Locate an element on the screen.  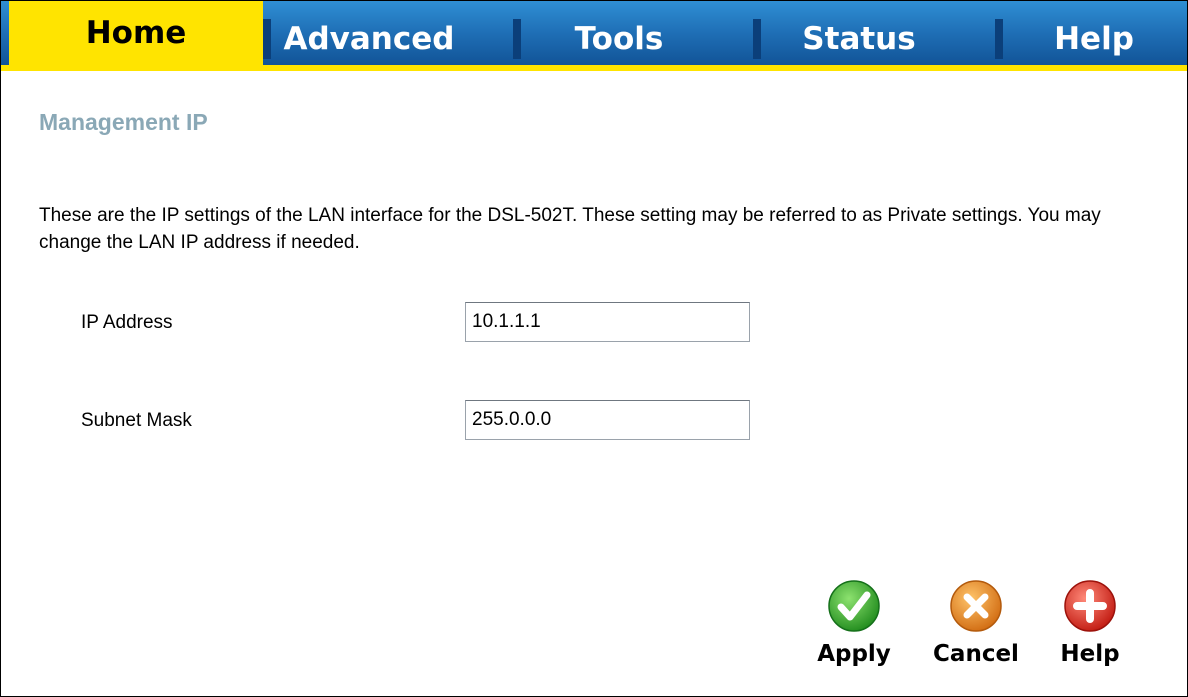
plus-icon is located at coordinates (1090, 606).